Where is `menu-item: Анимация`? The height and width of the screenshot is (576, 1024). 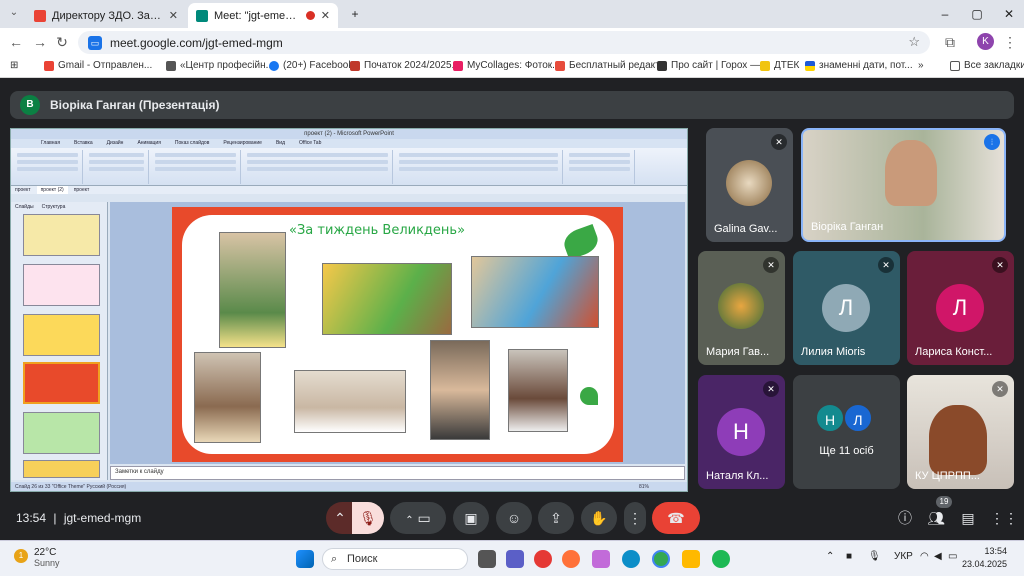 menu-item: Анимация is located at coordinates (149, 143).